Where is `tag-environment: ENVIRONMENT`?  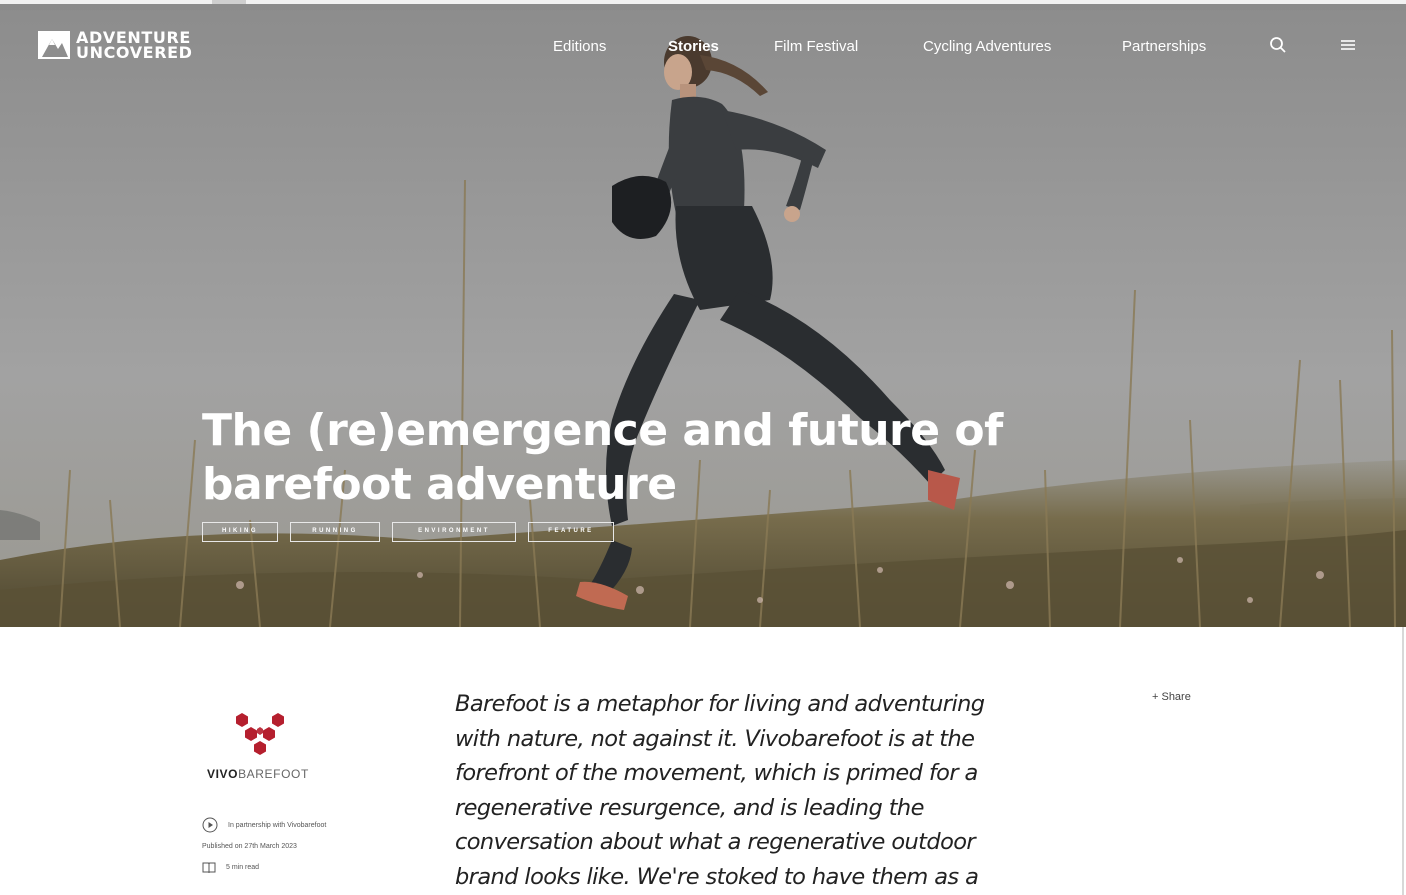
tag-environment: ENVIRONMENT is located at coordinates (454, 532).